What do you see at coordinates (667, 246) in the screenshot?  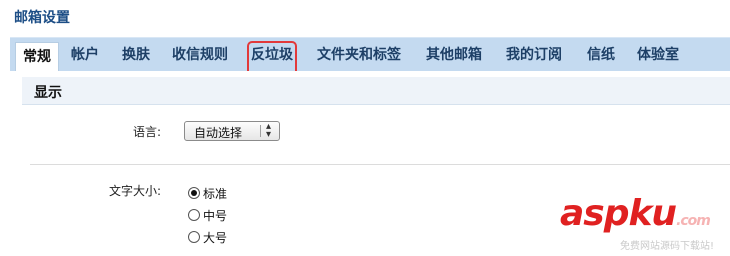 I see `watermark-subtext: 免费网站源码下载站!` at bounding box center [667, 246].